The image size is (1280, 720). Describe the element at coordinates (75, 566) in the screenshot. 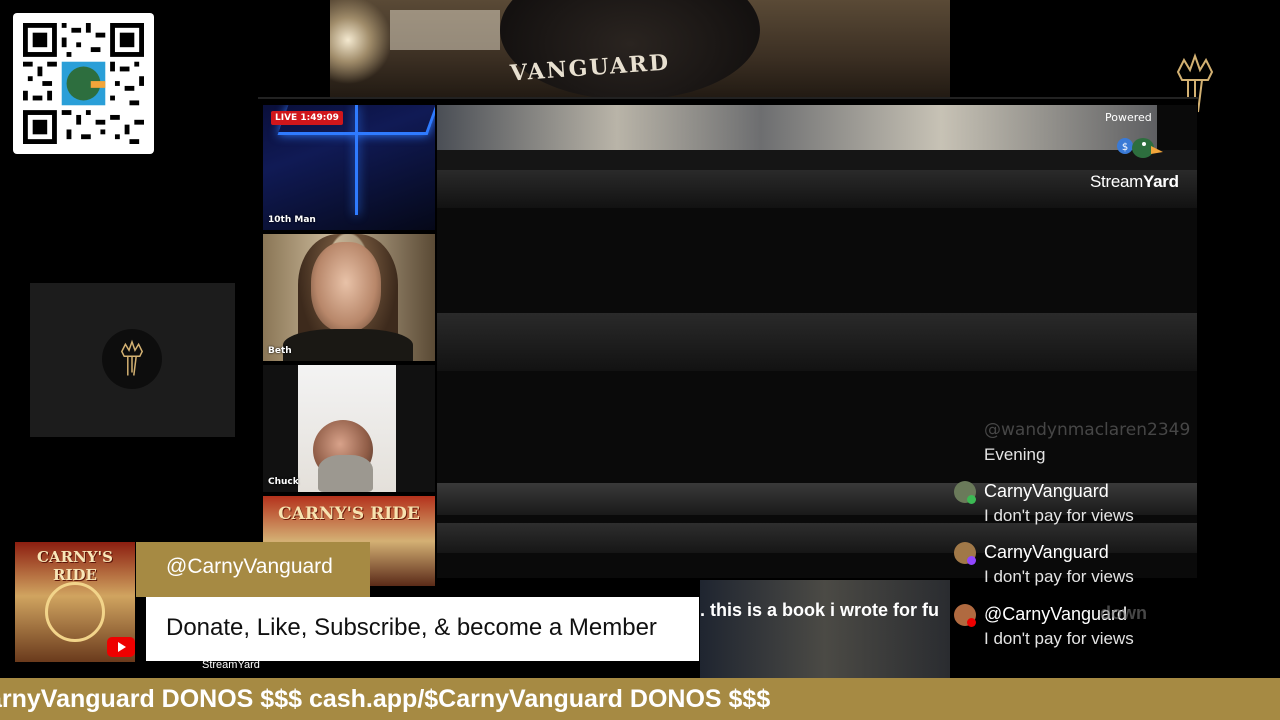

I see `carnys-ride-logo-text: CARNY'S RIDE` at that location.